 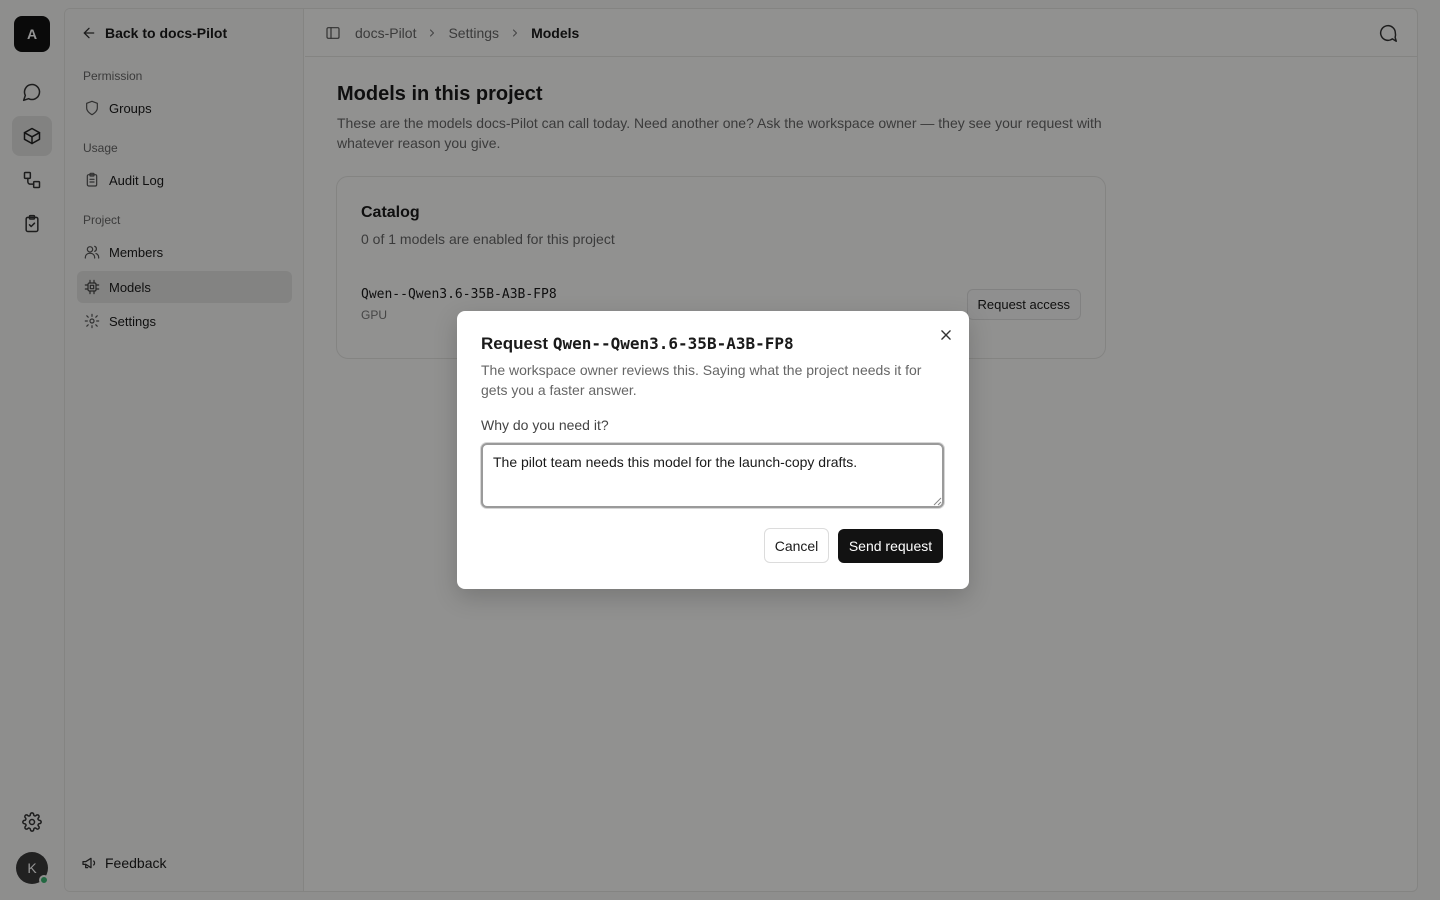 What do you see at coordinates (515, 343) in the screenshot?
I see `dialog-title-prefix: Request` at bounding box center [515, 343].